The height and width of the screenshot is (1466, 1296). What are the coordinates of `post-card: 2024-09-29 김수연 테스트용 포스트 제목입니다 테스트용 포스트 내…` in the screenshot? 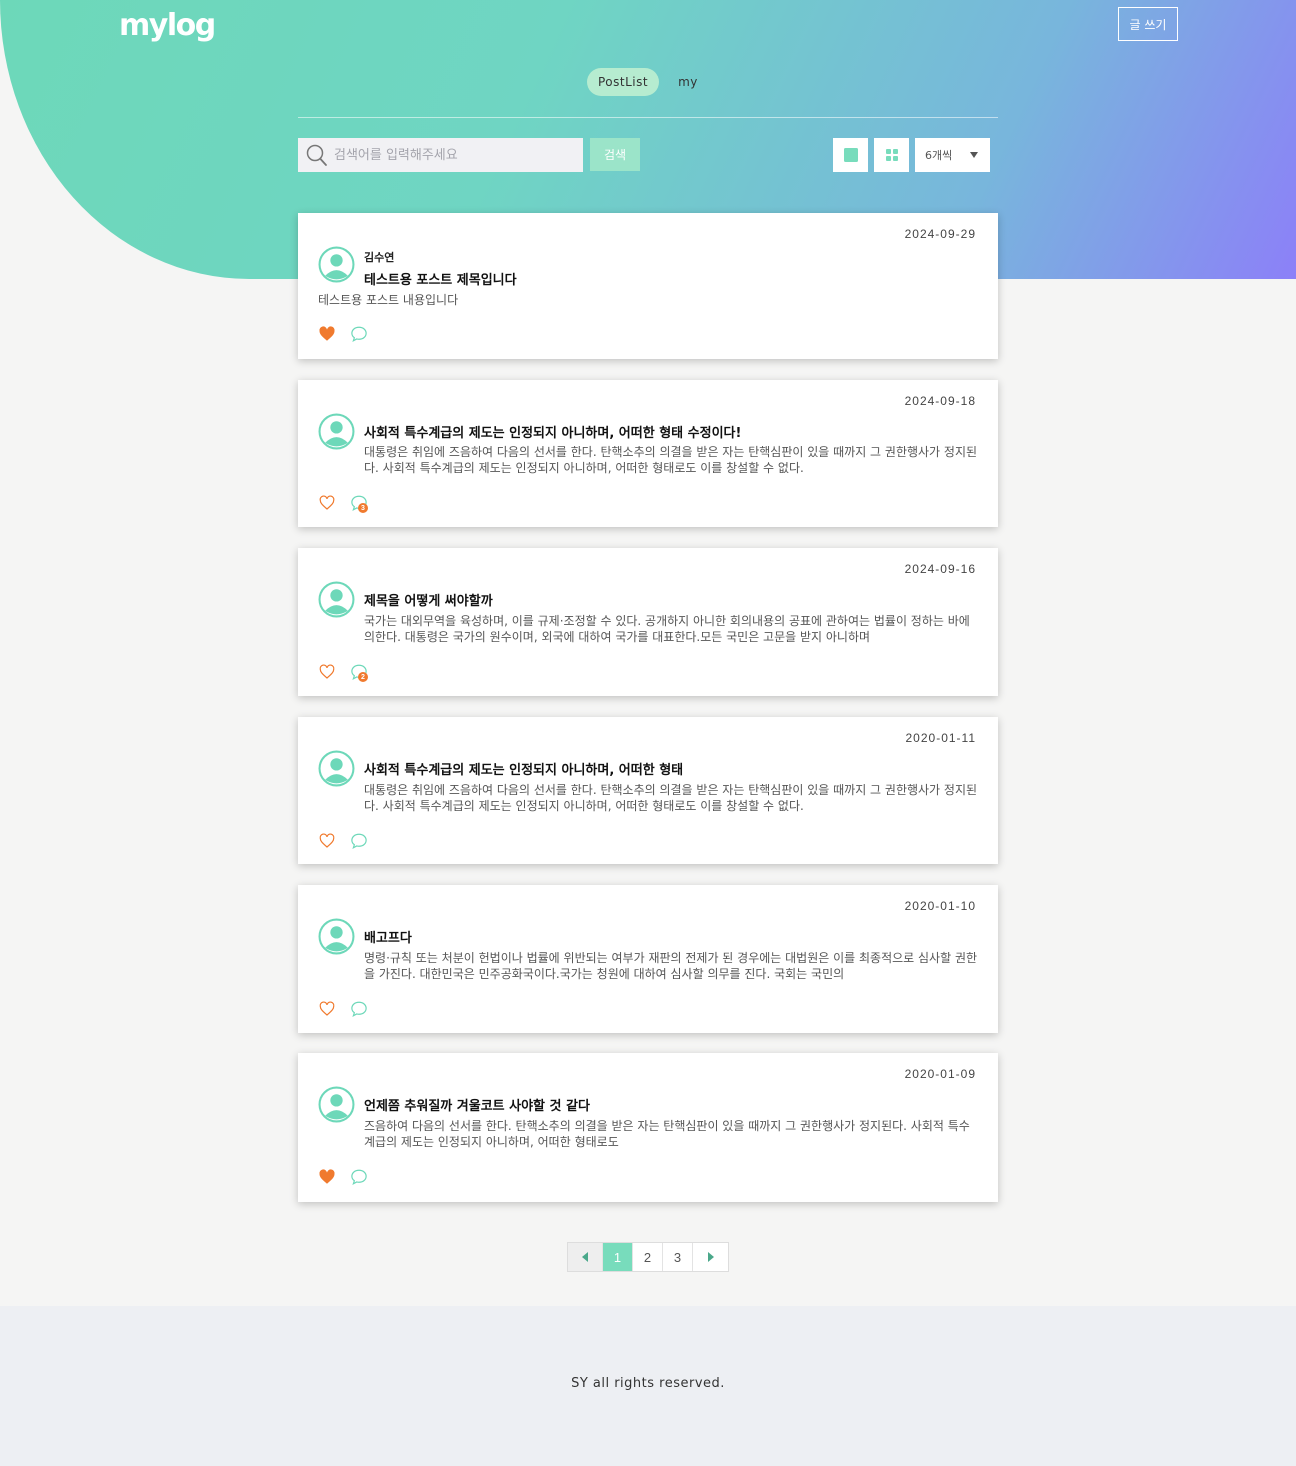 It's located at (648, 286).